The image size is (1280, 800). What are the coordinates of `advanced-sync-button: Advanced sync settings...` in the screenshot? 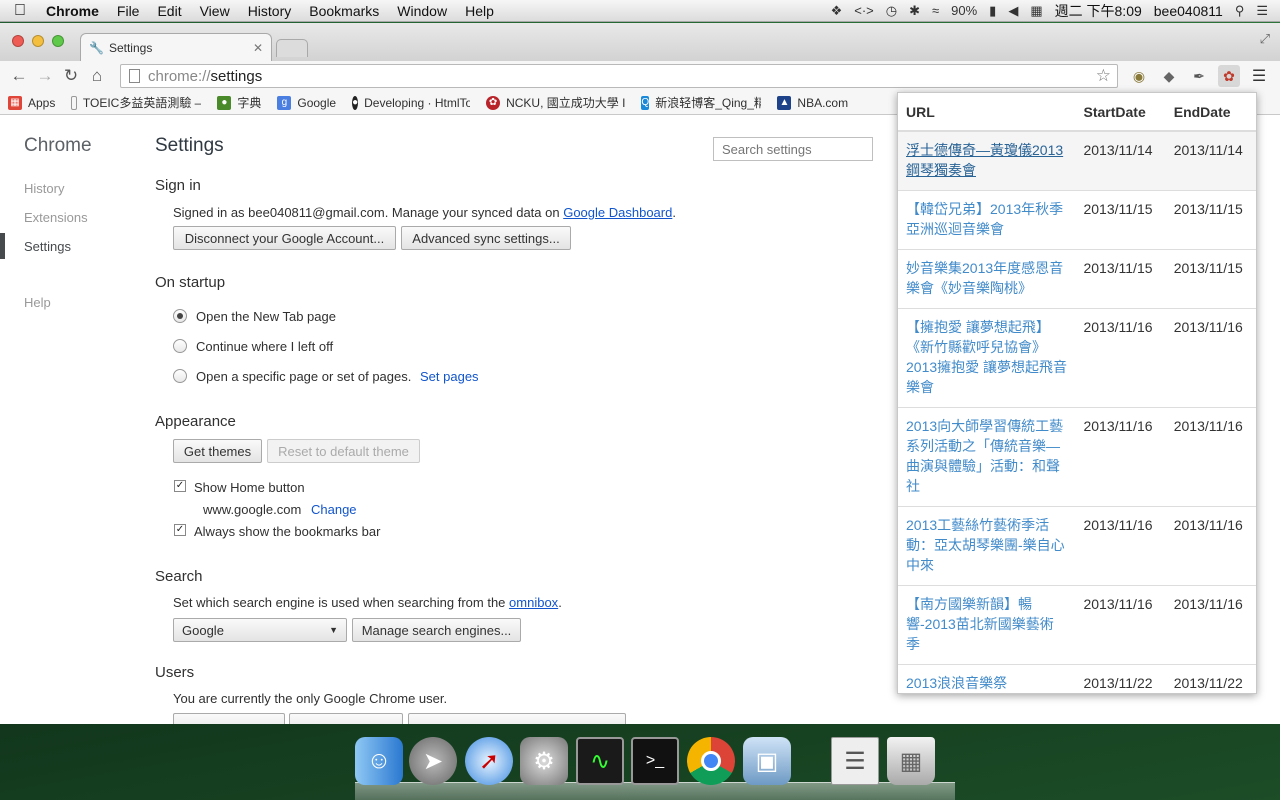 It's located at (486, 238).